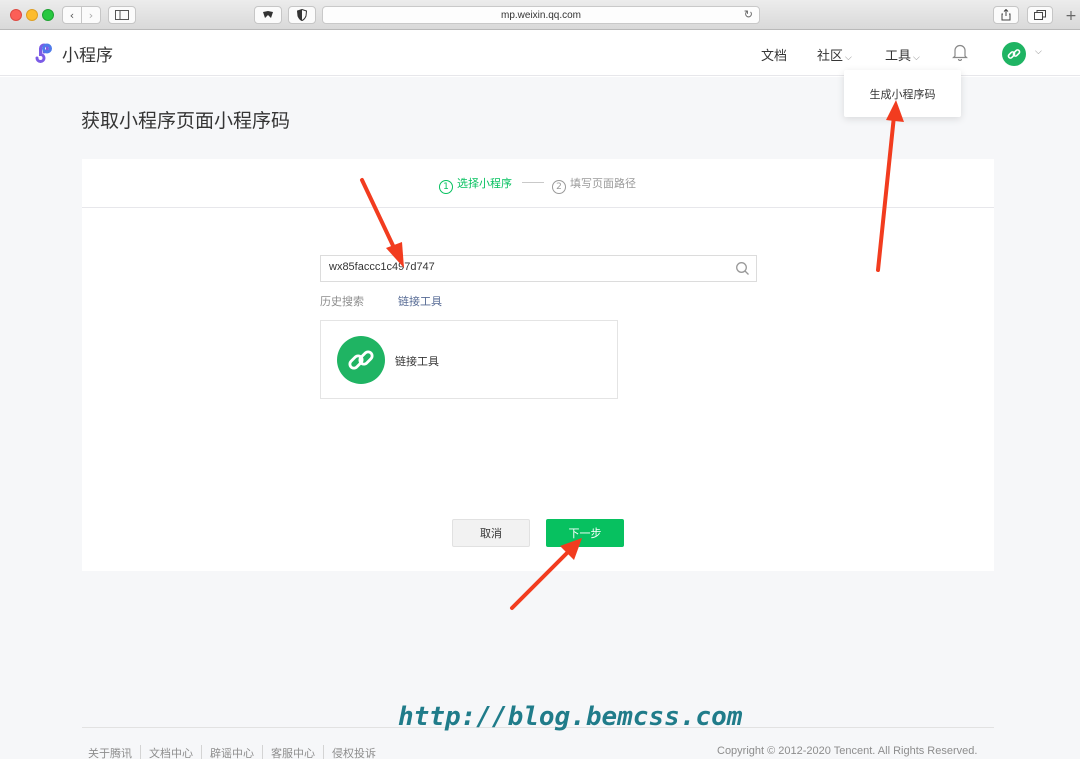 The width and height of the screenshot is (1080, 759). Describe the element at coordinates (353, 752) in the screenshot. I see `footer-link: 侵权投诉` at that location.